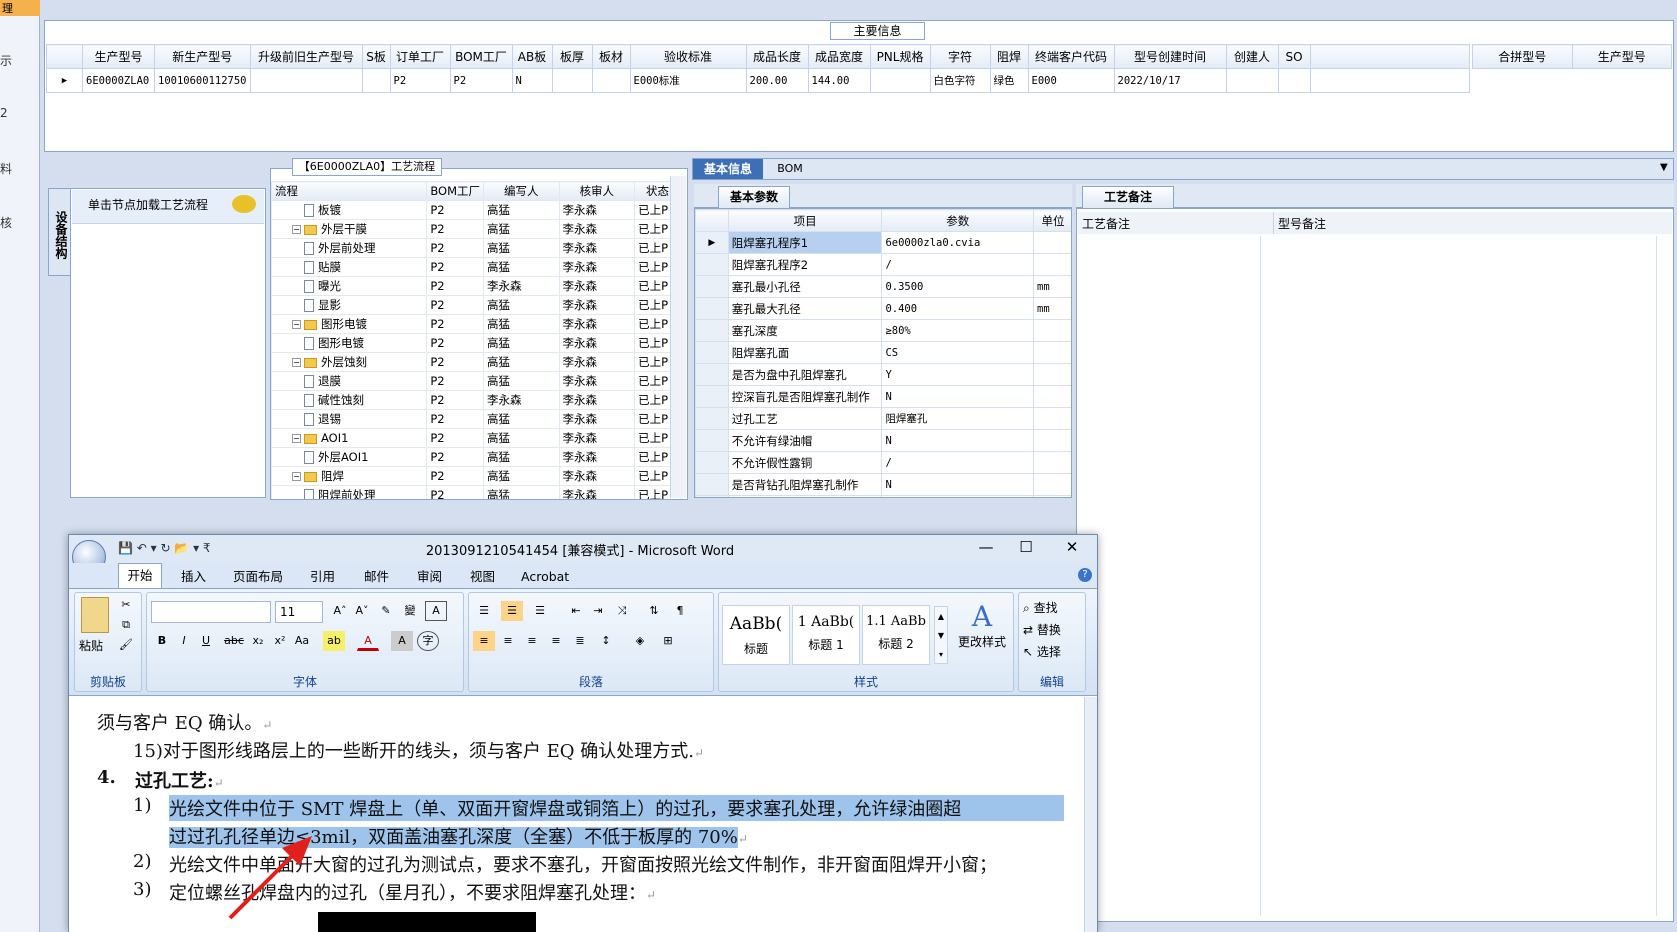 The image size is (1677, 932). What do you see at coordinates (1052, 220) in the screenshot?
I see `col-header: 单位` at bounding box center [1052, 220].